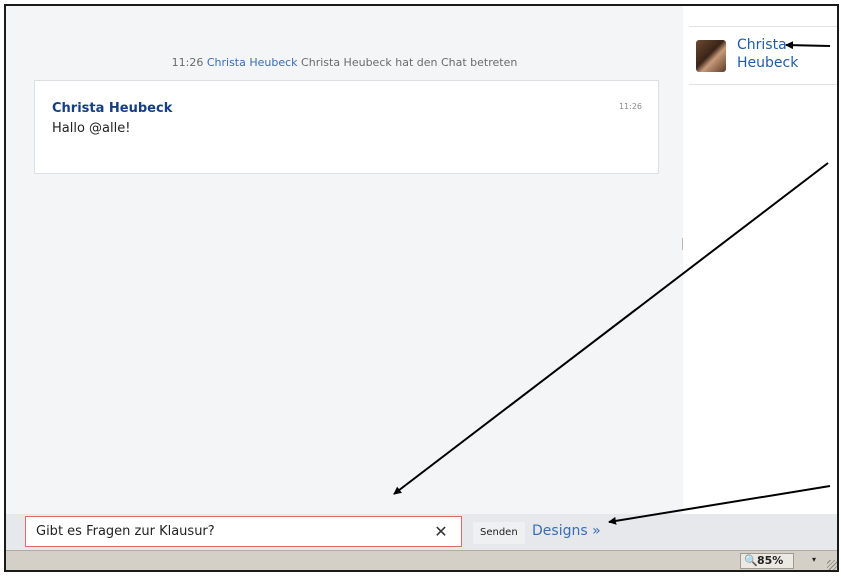 The height and width of the screenshot is (576, 841). I want to click on send-button: Senden, so click(499, 533).